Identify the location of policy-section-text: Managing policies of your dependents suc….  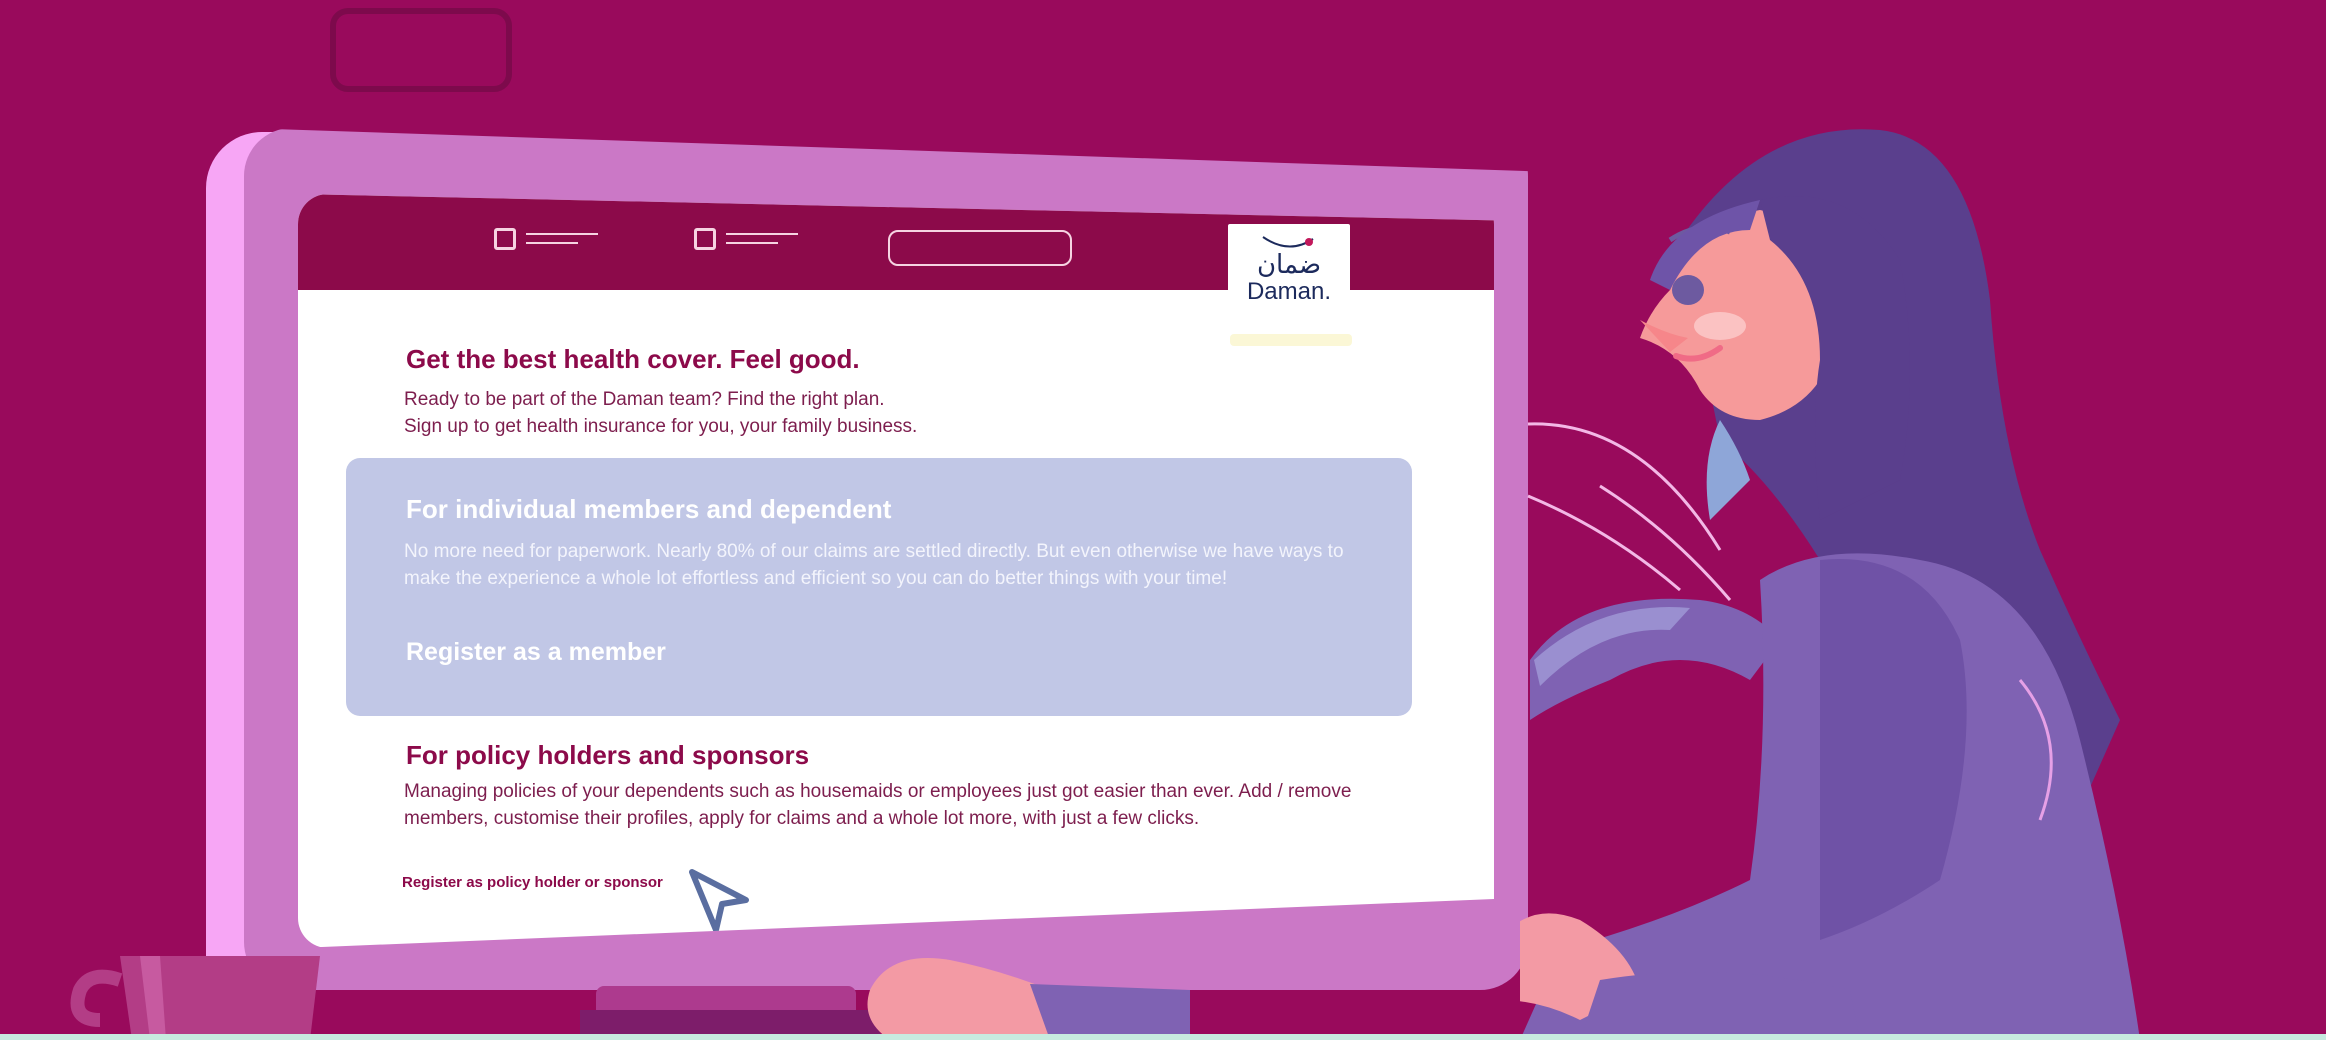
(878, 805).